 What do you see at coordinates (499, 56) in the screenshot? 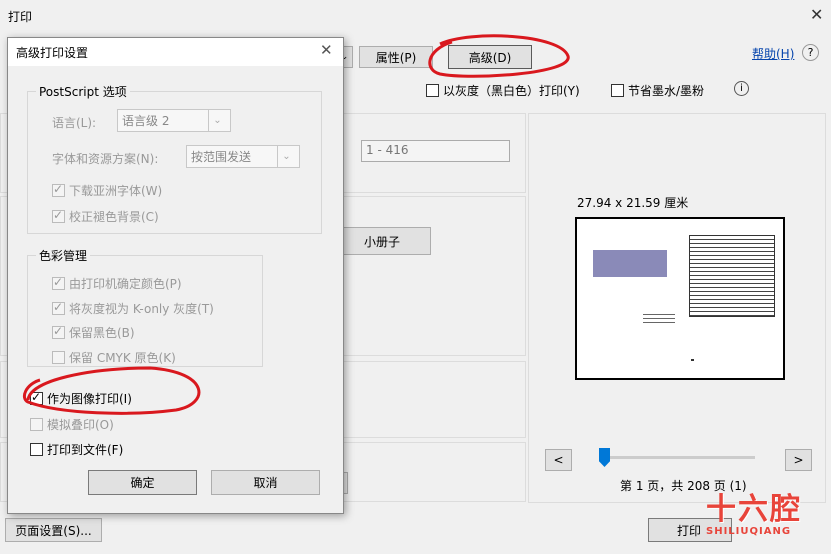
I see `advanced-button-circle` at bounding box center [499, 56].